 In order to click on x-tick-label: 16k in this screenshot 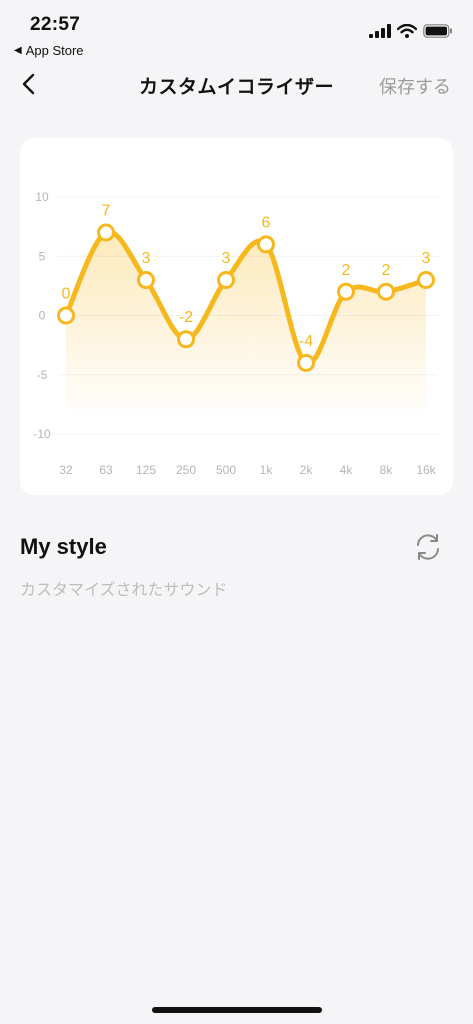, I will do `click(426, 470)`.